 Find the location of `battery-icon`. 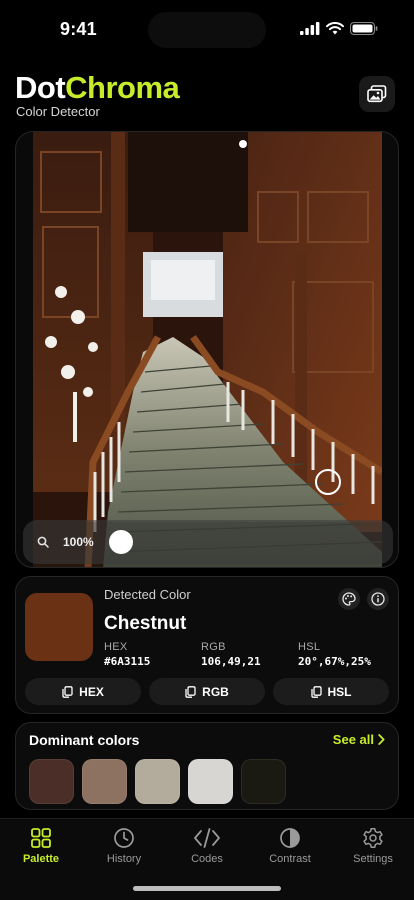

battery-icon is located at coordinates (364, 28).